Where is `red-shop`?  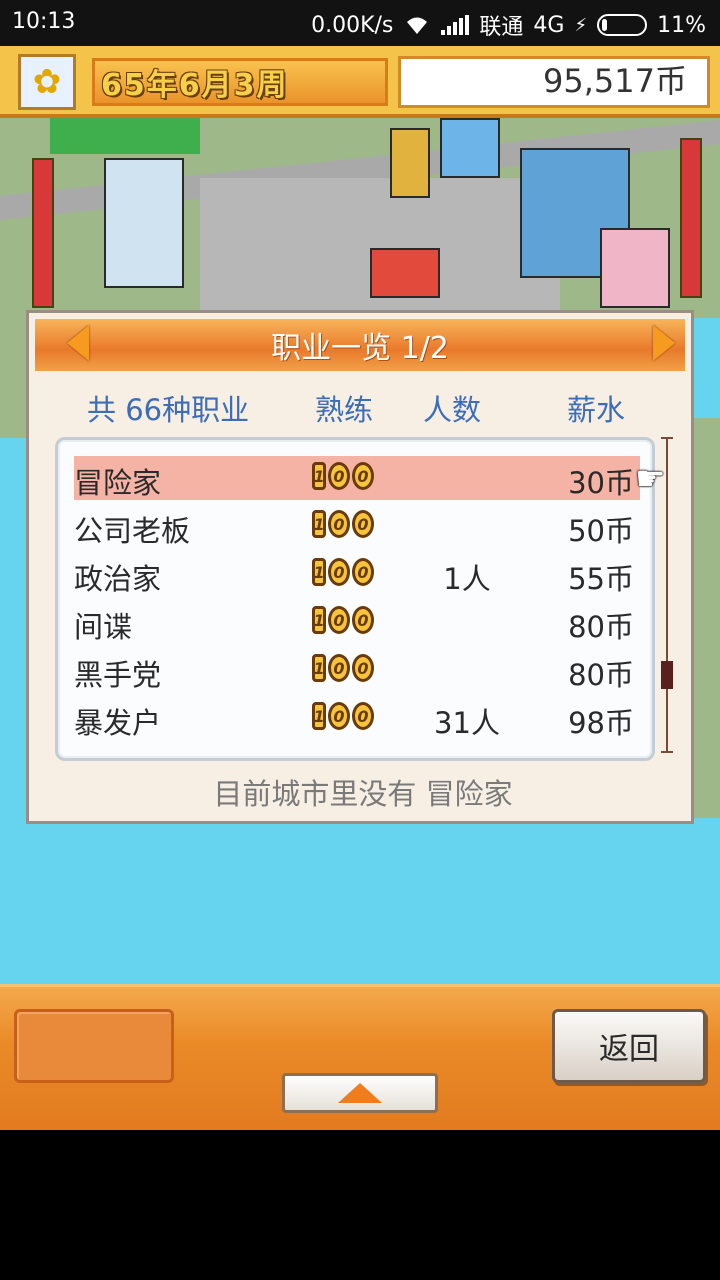 red-shop is located at coordinates (405, 273).